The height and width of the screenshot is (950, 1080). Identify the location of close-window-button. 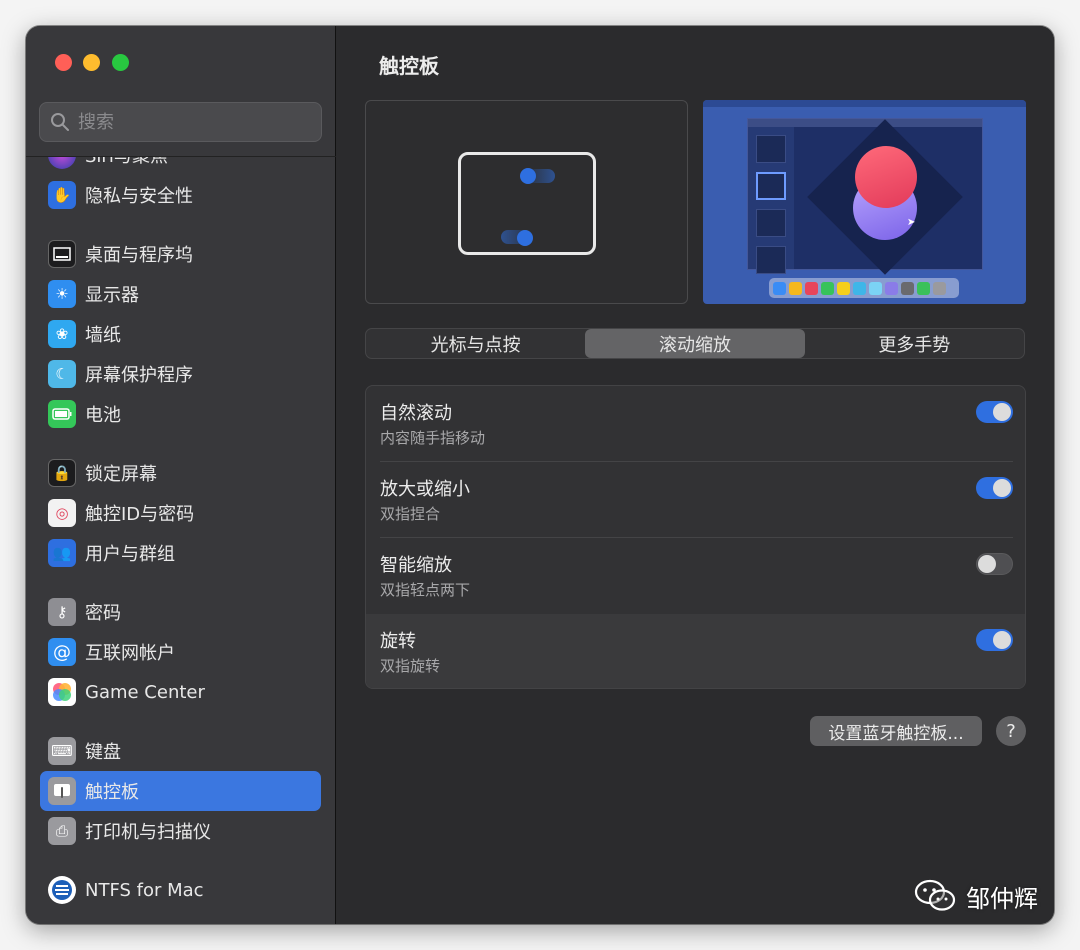
(63, 62).